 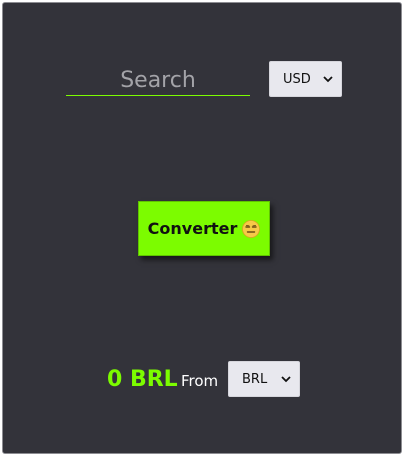 What do you see at coordinates (251, 228) in the screenshot?
I see `expressionless-face-icon` at bounding box center [251, 228].